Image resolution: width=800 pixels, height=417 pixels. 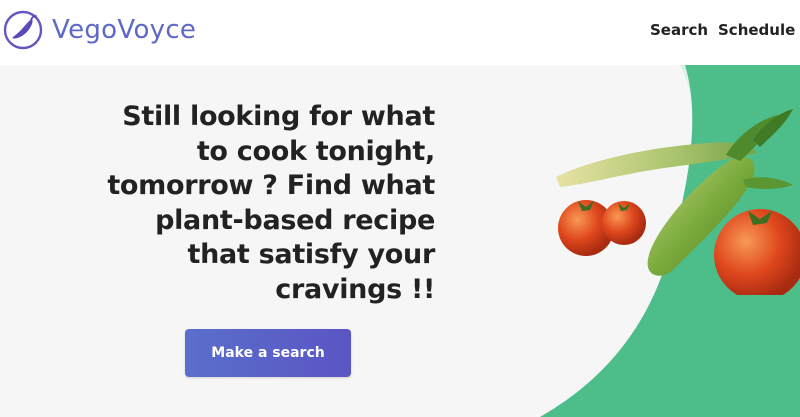 I want to click on hero-line: cravings !!, so click(x=355, y=289).